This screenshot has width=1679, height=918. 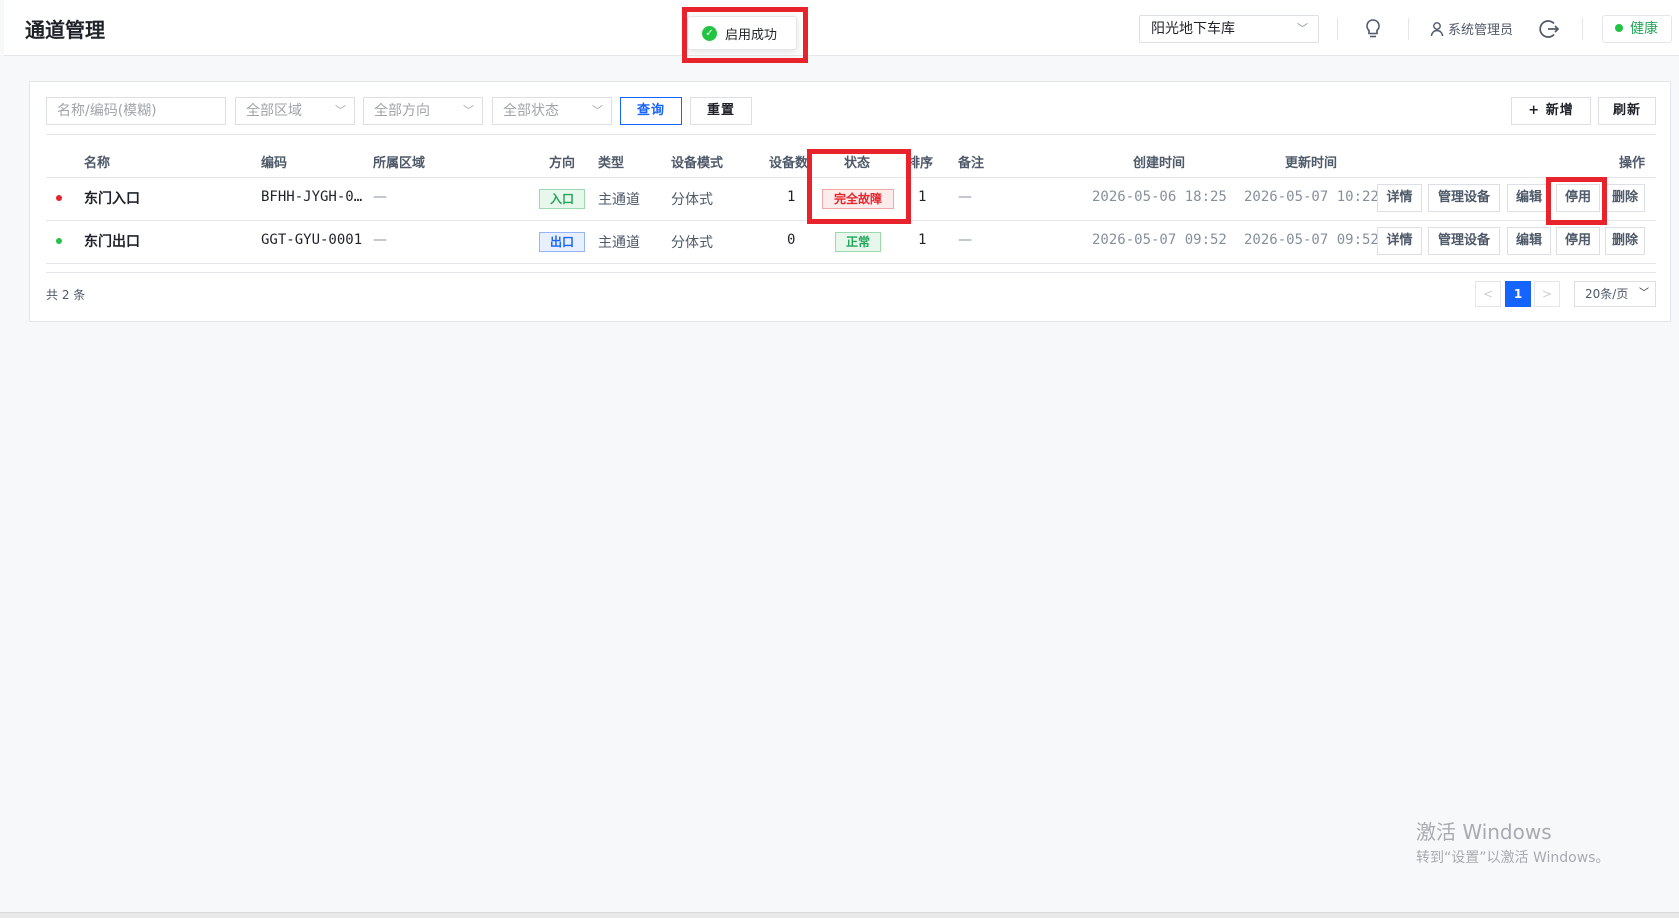 I want to click on col-created: 创建时间, so click(x=1159, y=163).